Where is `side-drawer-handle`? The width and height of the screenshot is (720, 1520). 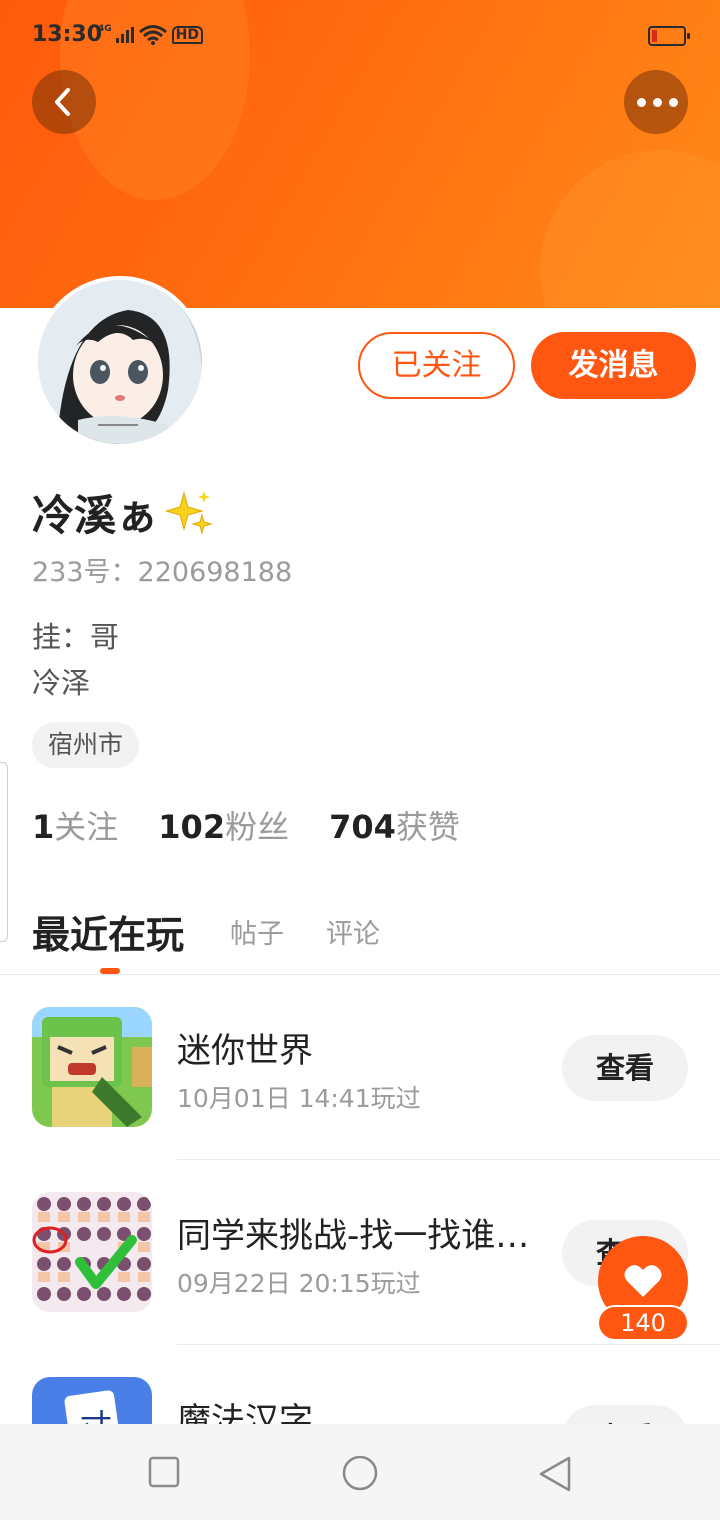 side-drawer-handle is located at coordinates (4, 852).